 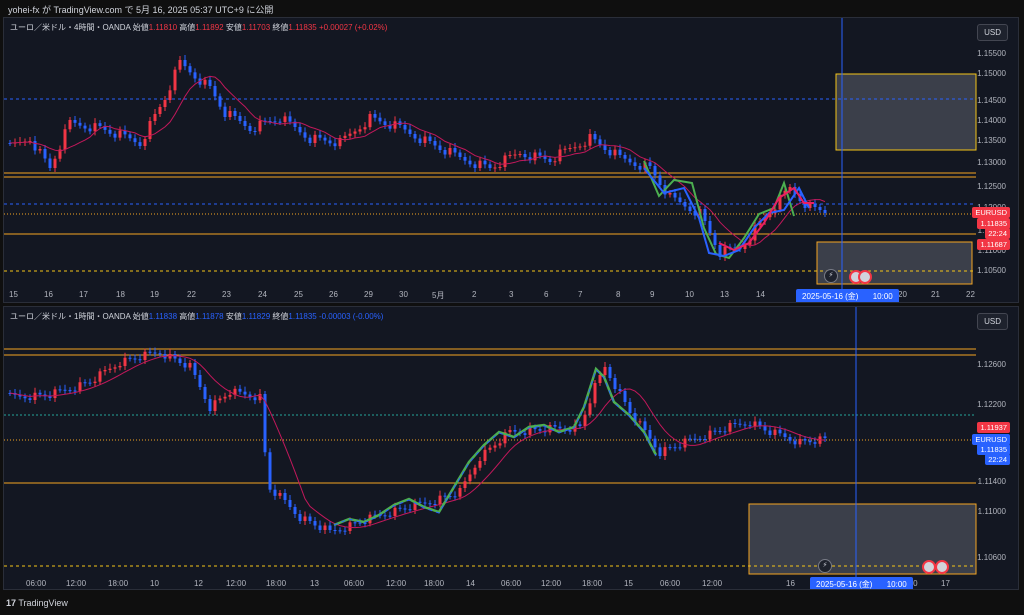 I want to click on currency-button: USD, so click(x=992, y=32).